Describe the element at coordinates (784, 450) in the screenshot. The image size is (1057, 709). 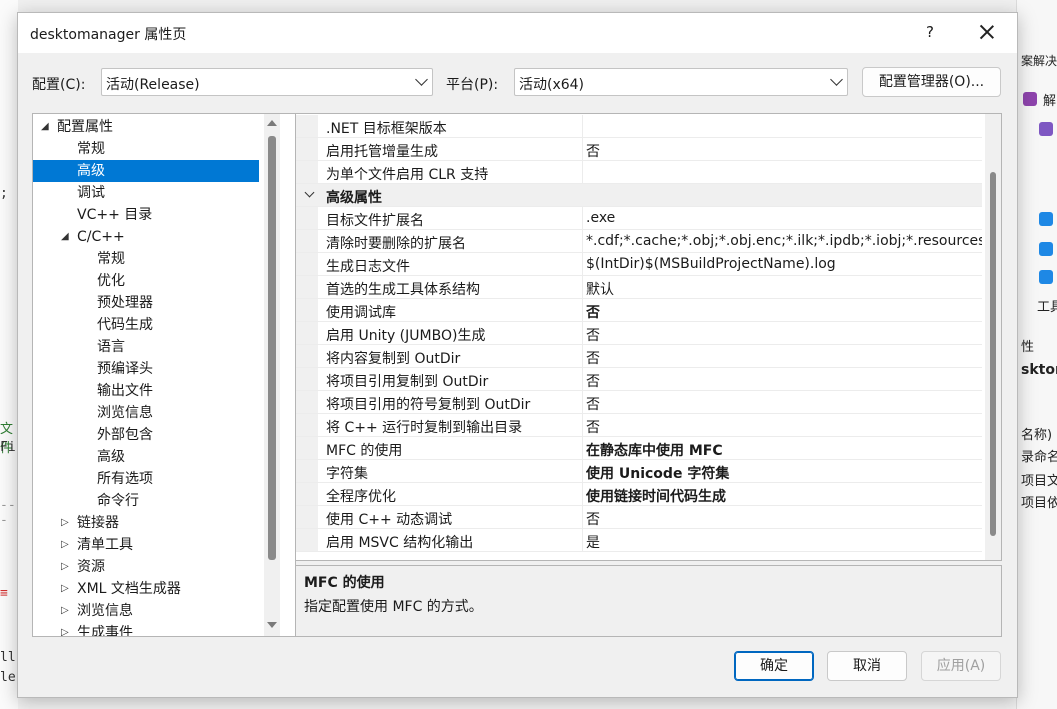
I see `property-value: 在静态库中使用 MFC` at that location.